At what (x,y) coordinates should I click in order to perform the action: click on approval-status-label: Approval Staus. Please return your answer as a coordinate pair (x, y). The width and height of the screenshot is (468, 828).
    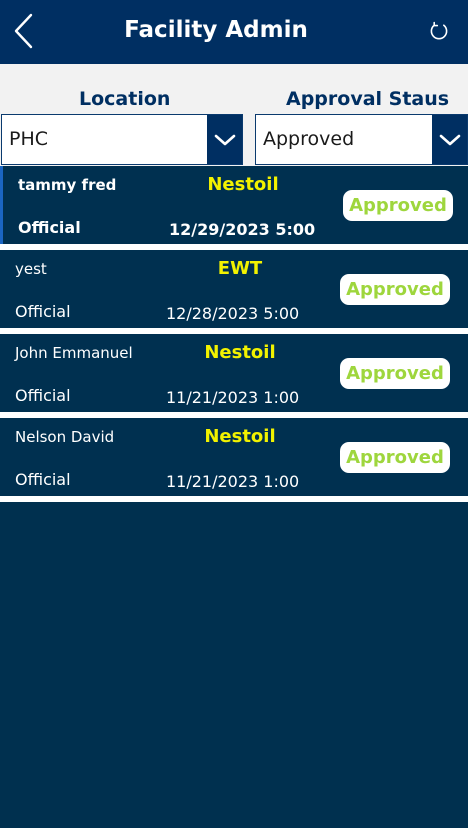
    Looking at the image, I should click on (368, 99).